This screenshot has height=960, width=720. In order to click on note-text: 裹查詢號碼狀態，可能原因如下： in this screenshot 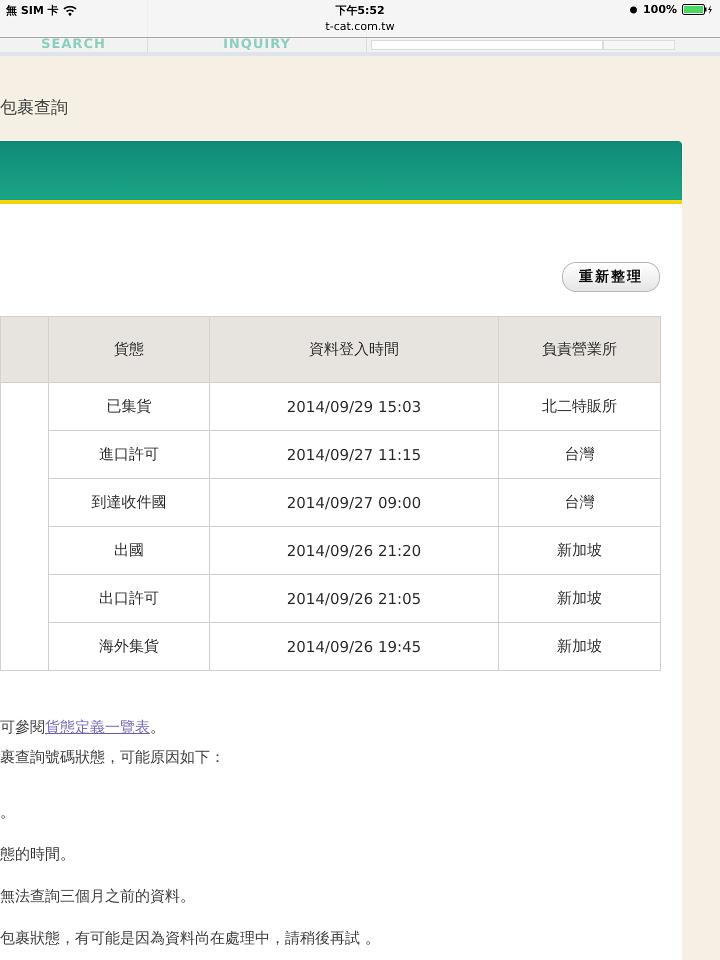, I will do `click(113, 757)`.